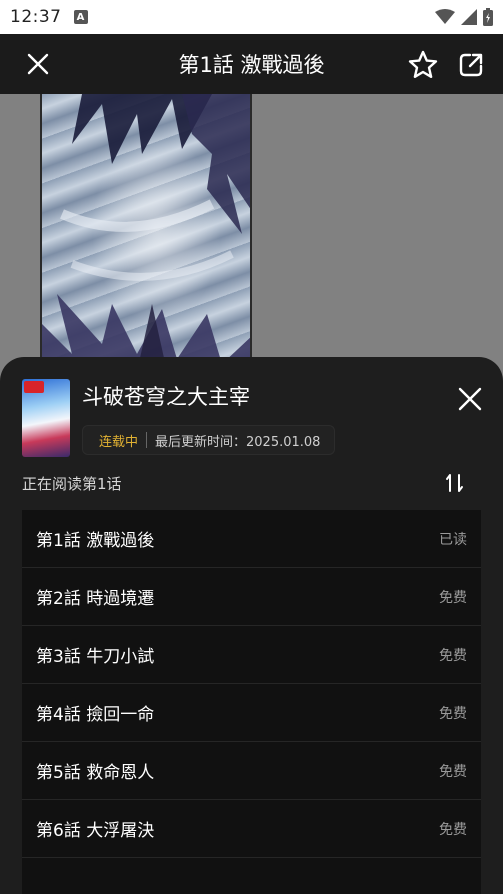 The width and height of the screenshot is (503, 894). What do you see at coordinates (95, 657) in the screenshot?
I see `chapter-name: 第3話 牛刀小試` at bounding box center [95, 657].